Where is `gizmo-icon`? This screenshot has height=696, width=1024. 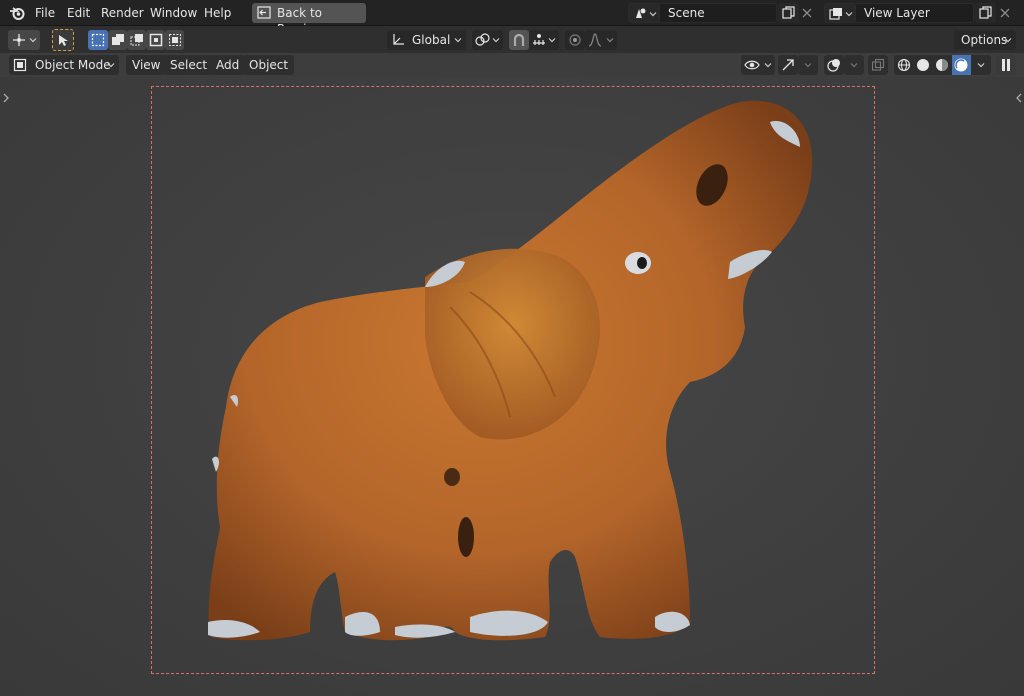
gizmo-icon is located at coordinates (788, 65).